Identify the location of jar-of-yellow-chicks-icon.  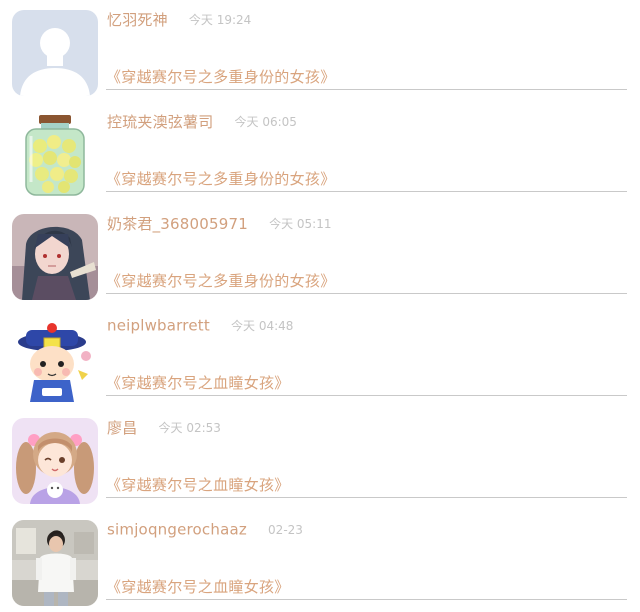
(55, 155).